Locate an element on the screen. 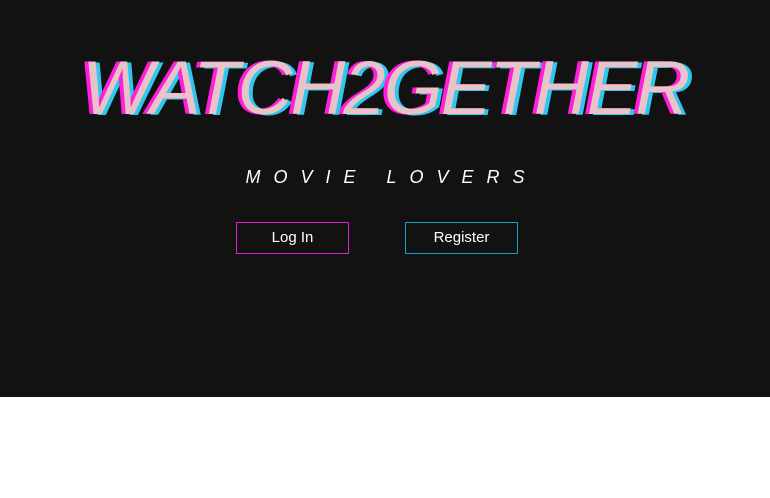  login-button: Log In is located at coordinates (292, 238).